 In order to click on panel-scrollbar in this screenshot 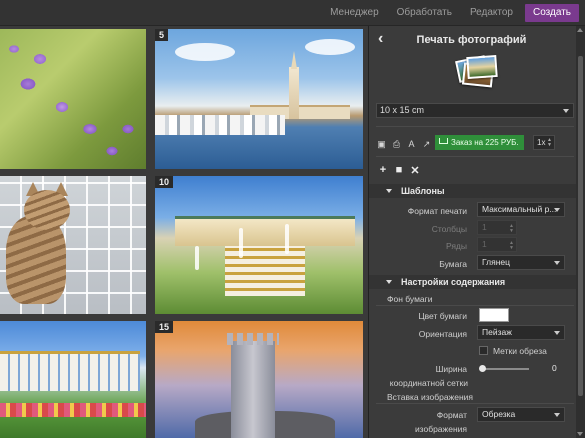, I will do `click(580, 232)`.